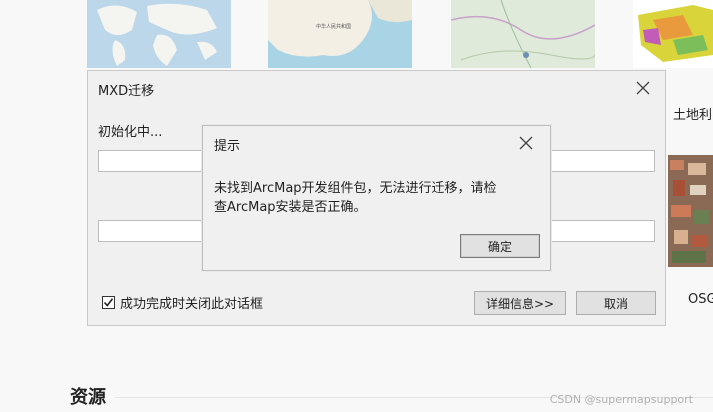  Describe the element at coordinates (88, 397) in the screenshot. I see `resources-section-title: 资源` at that location.